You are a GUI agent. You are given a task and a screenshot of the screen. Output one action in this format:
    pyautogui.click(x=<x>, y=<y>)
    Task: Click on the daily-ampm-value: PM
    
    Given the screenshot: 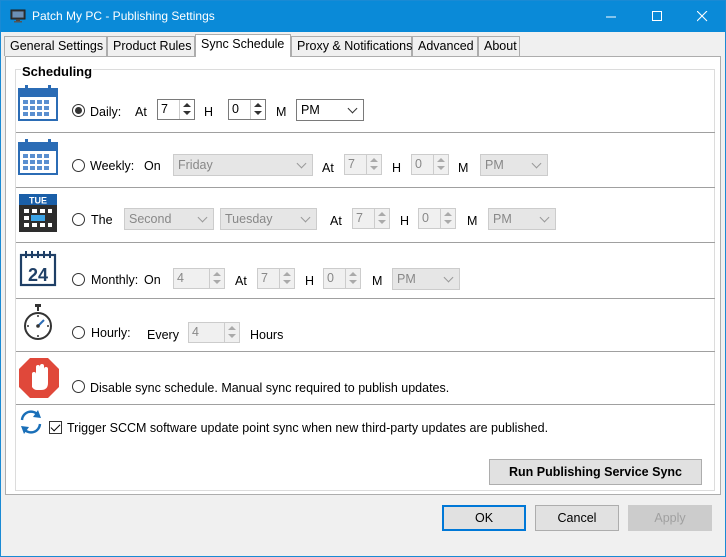 What is the action you would take?
    pyautogui.click(x=310, y=110)
    